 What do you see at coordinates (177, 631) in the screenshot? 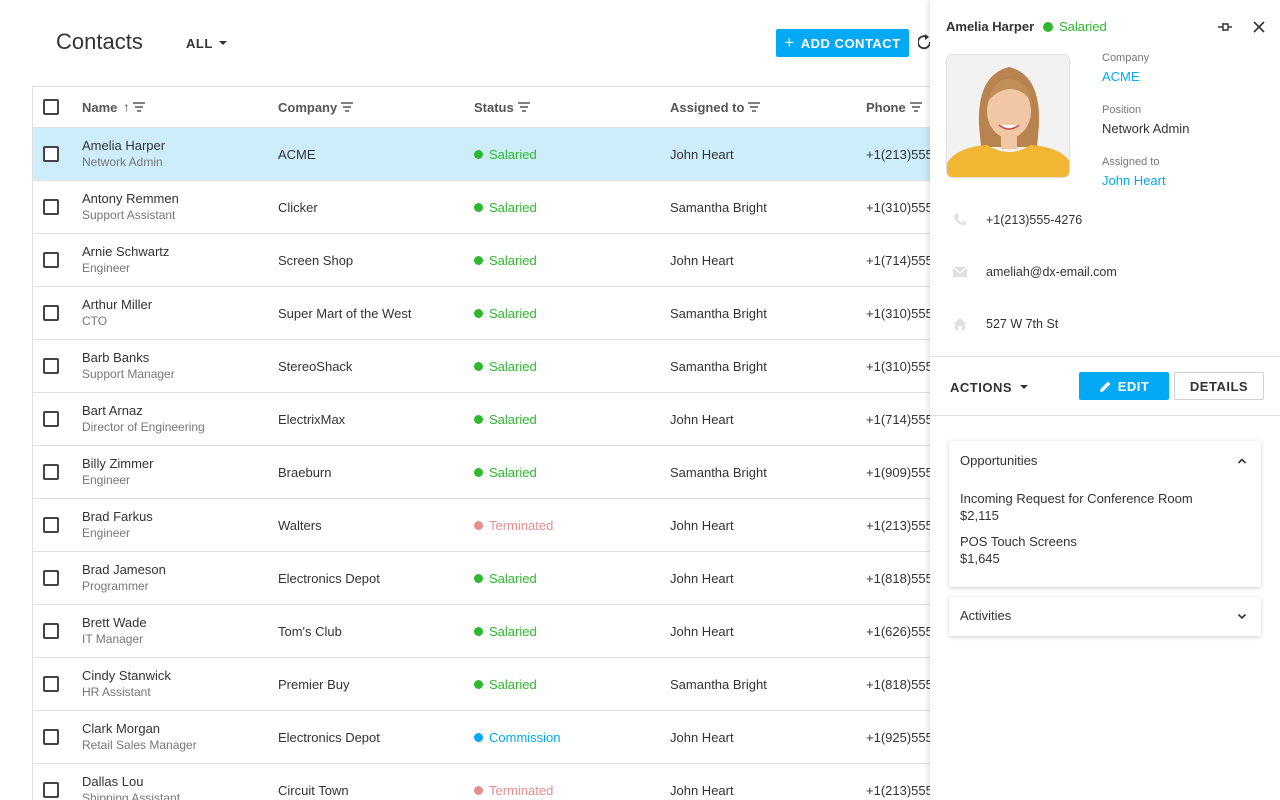
I see `name-cell: Brett Wade IT Manager` at bounding box center [177, 631].